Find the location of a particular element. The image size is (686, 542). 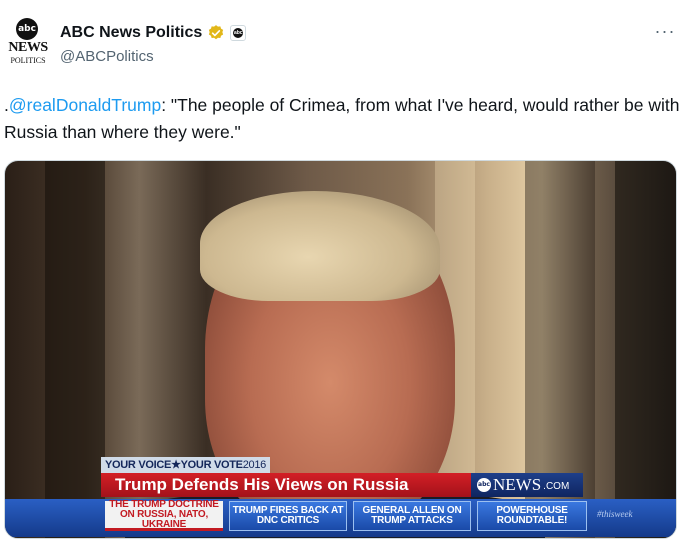

topline-year-text: 2016 is located at coordinates (254, 465).